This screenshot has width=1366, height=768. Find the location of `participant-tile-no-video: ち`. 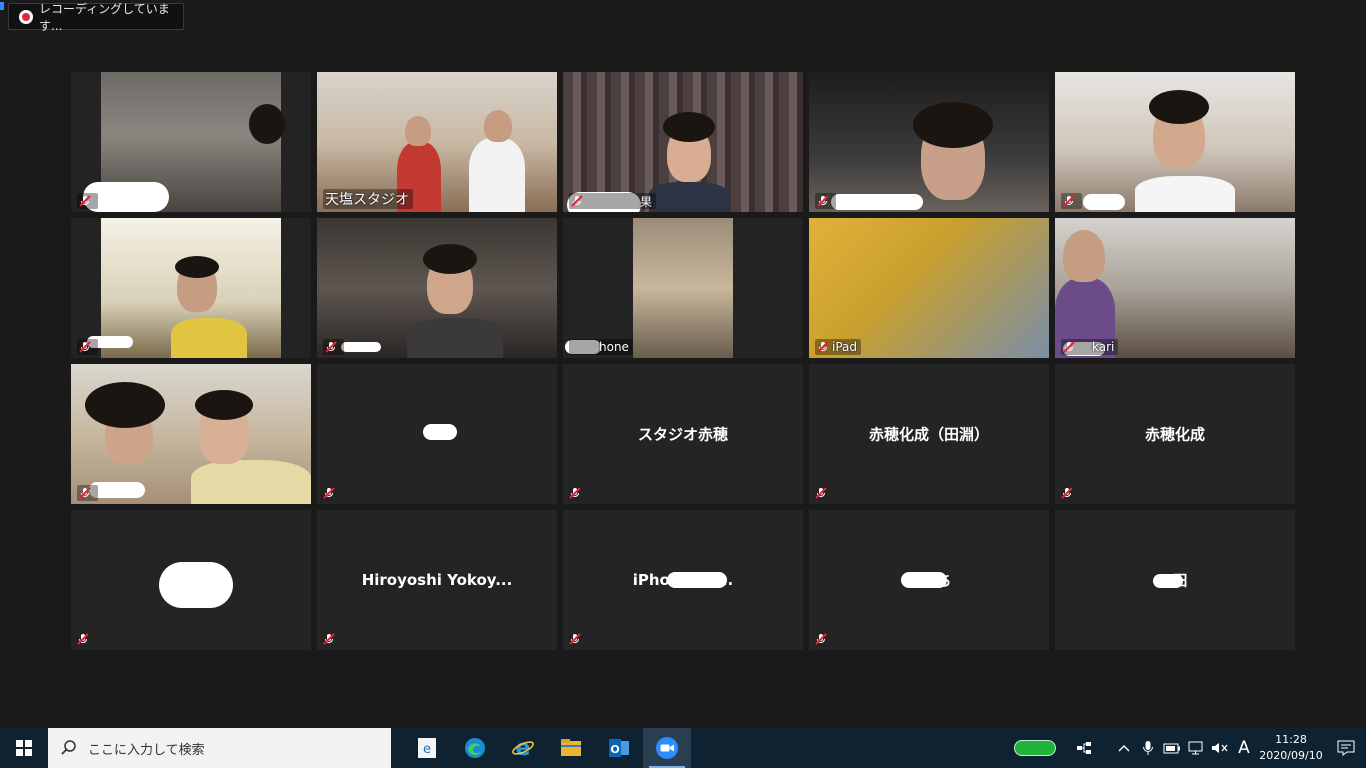

participant-tile-no-video: ち is located at coordinates (929, 580).